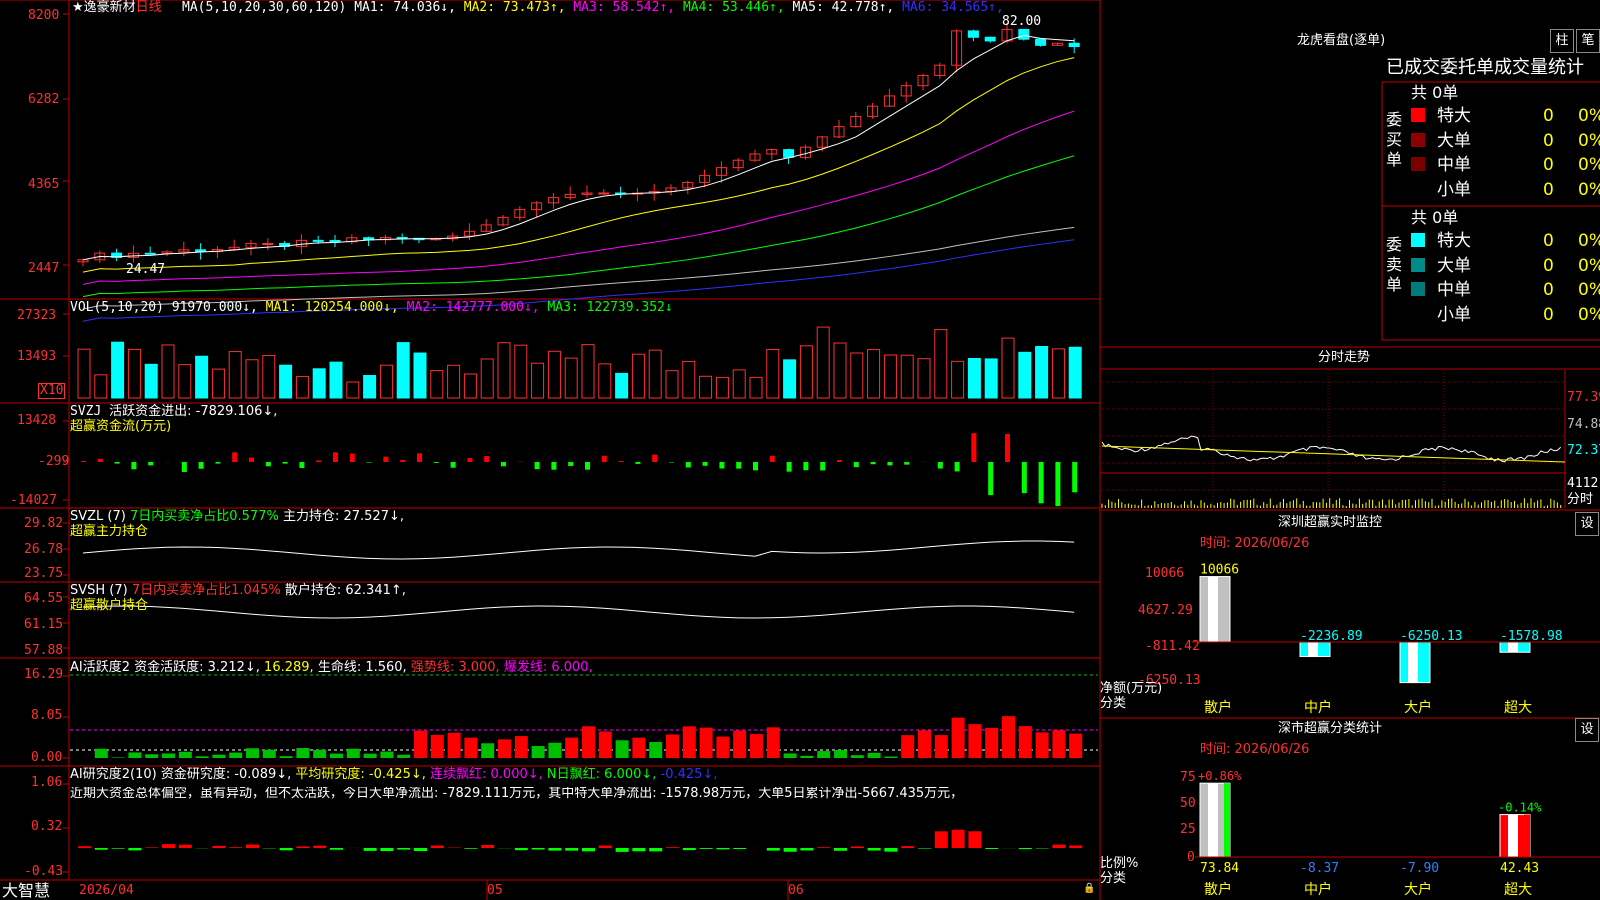 Image resolution: width=1600 pixels, height=900 pixels. I want to click on change-label: -0.14%, so click(1520, 808).